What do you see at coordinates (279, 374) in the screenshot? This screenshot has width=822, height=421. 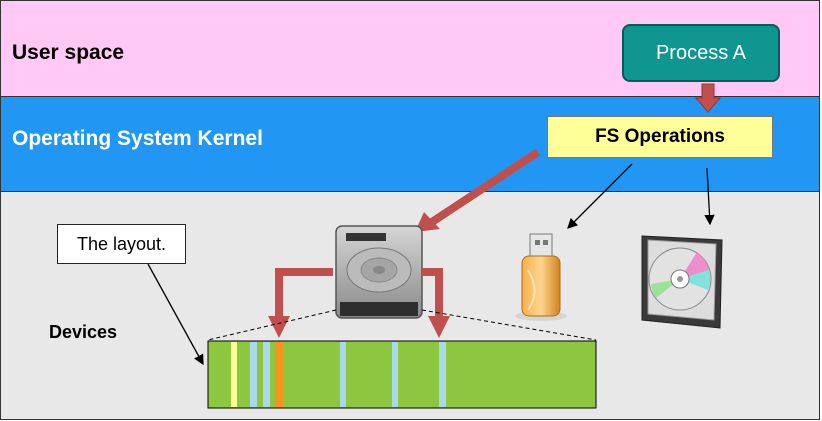 I see `layout-block-orange` at bounding box center [279, 374].